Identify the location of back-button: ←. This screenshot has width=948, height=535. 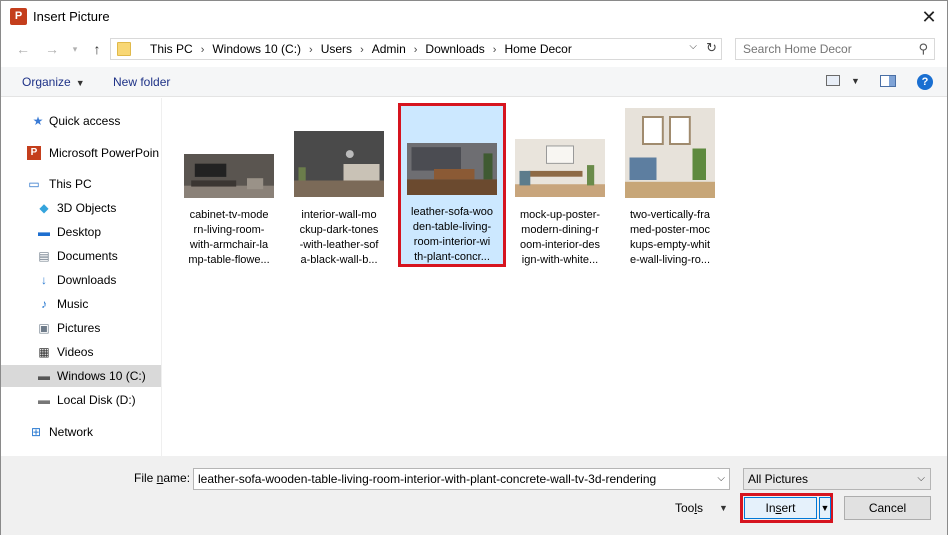
(23, 49).